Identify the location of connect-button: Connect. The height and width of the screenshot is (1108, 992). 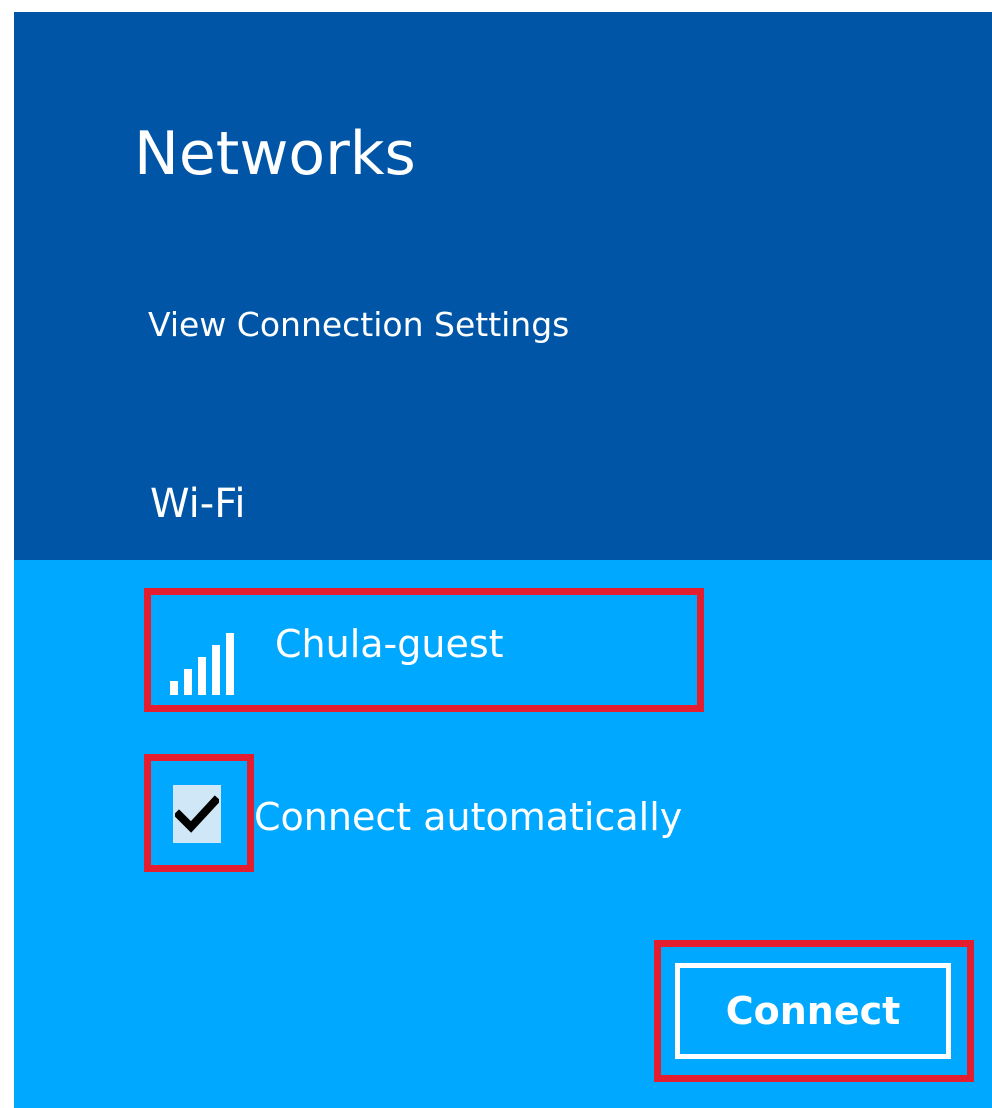
(813, 1011).